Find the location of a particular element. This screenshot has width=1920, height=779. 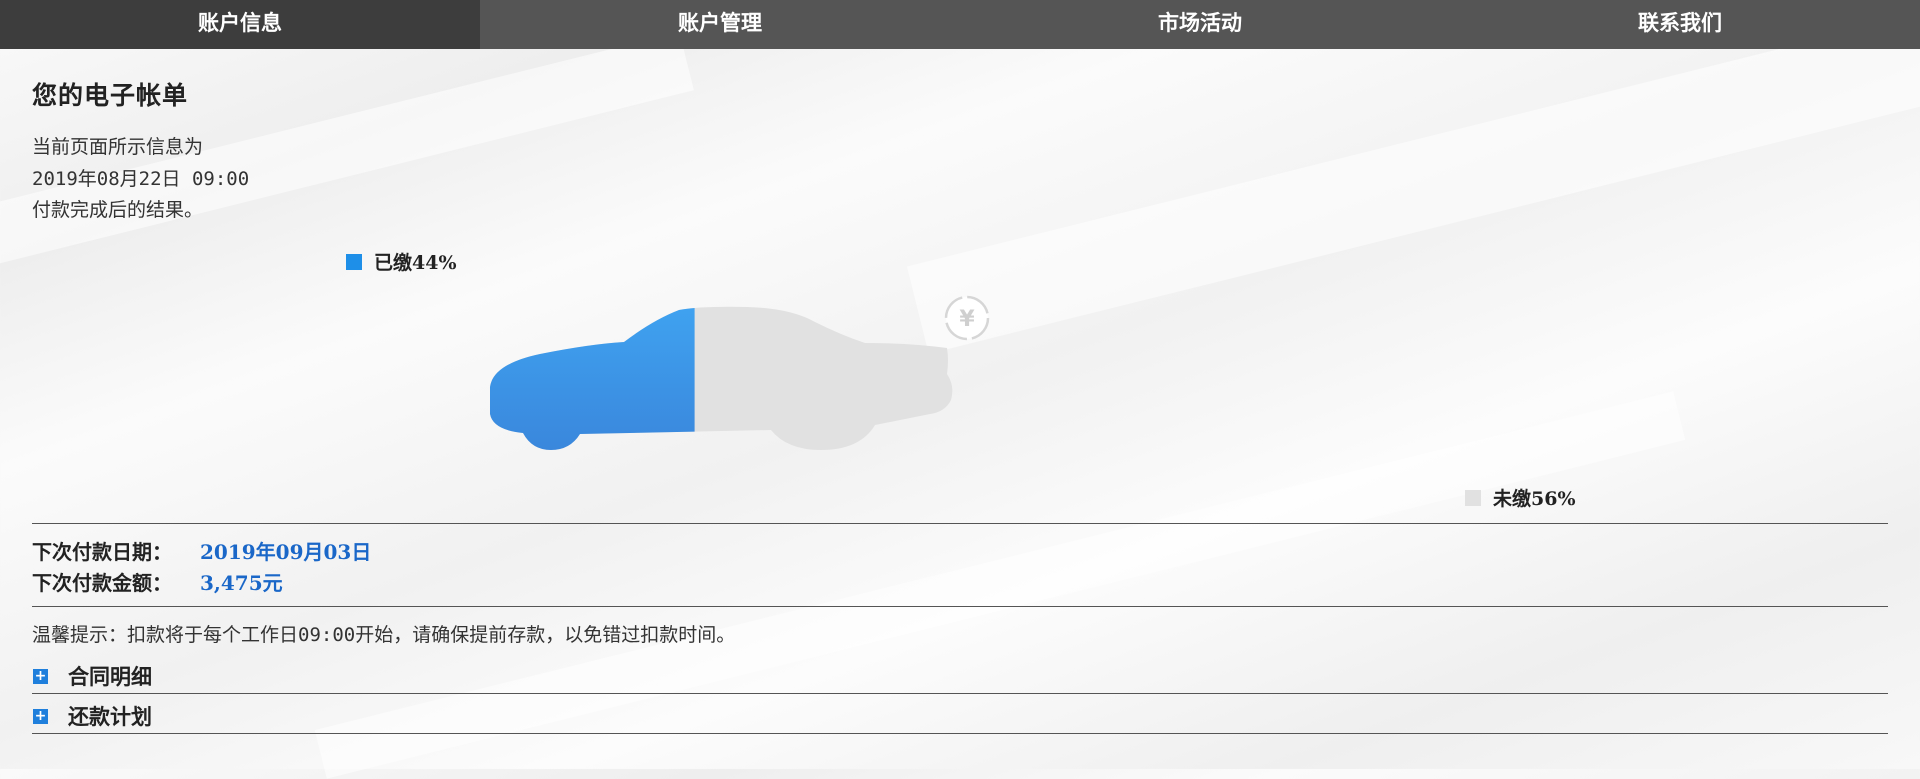

page-title: 您的电子帐单 is located at coordinates (110, 95).